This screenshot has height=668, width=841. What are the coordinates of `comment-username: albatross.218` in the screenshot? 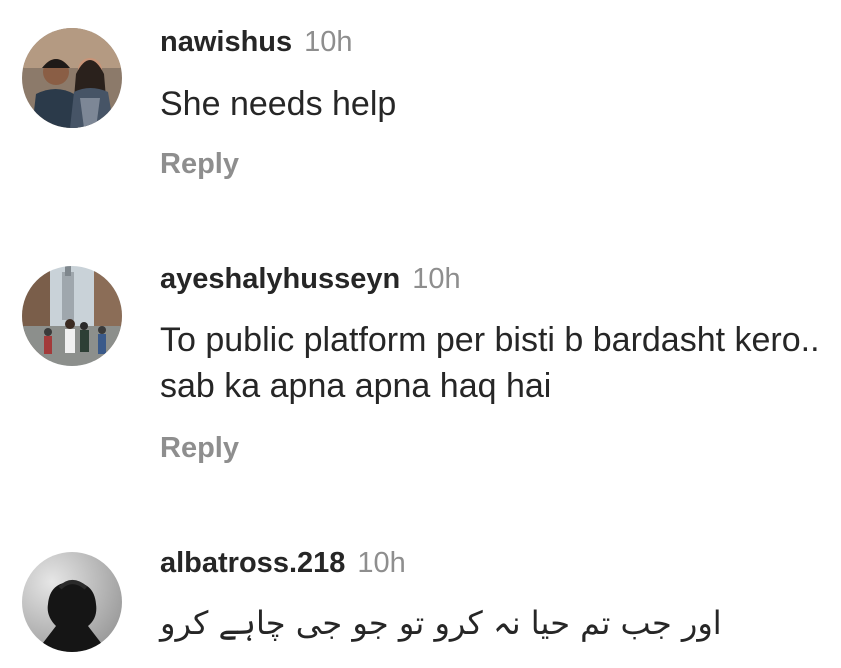 It's located at (252, 563).